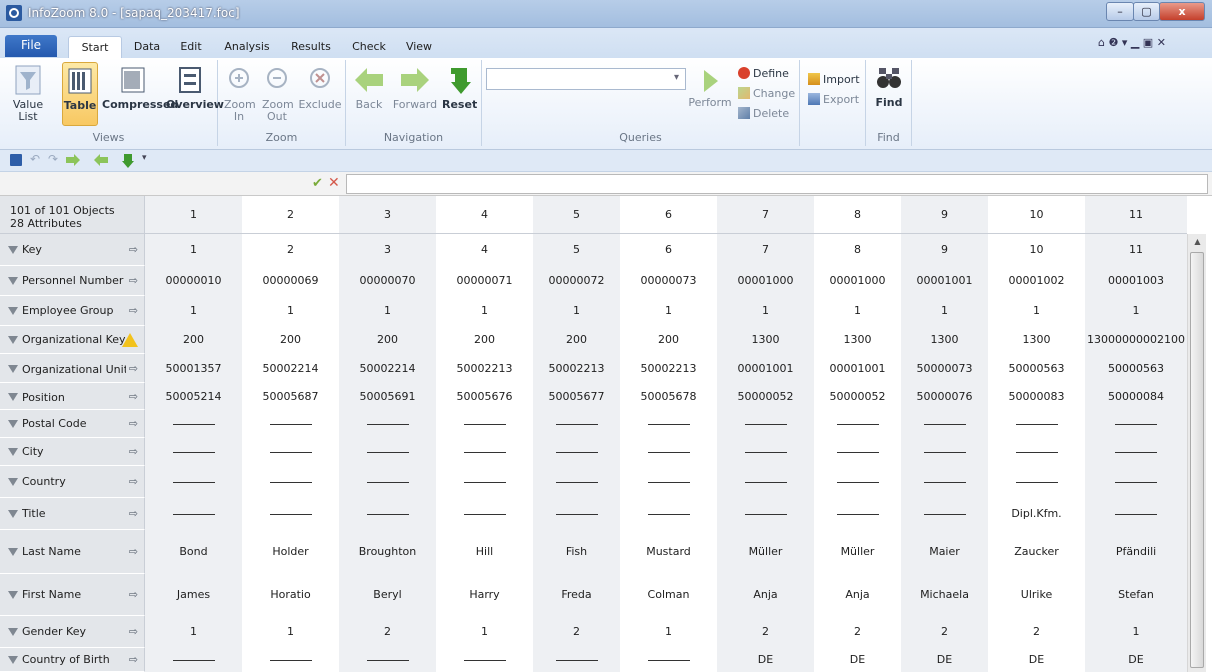 This screenshot has width=1212, height=672. What do you see at coordinates (191, 47) in the screenshot?
I see `tab-edit: Edit` at bounding box center [191, 47].